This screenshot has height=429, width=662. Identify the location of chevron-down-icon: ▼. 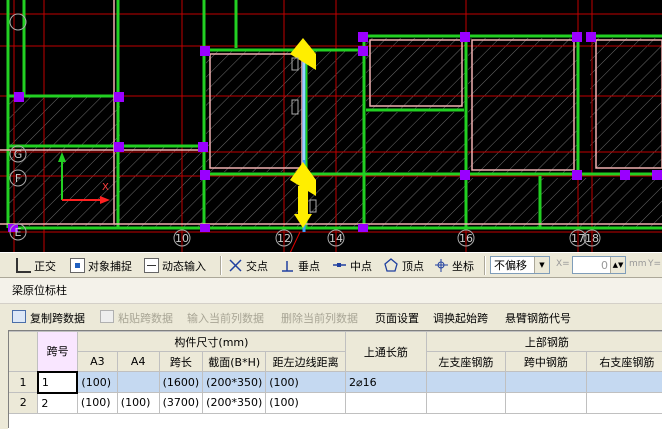
(541, 265).